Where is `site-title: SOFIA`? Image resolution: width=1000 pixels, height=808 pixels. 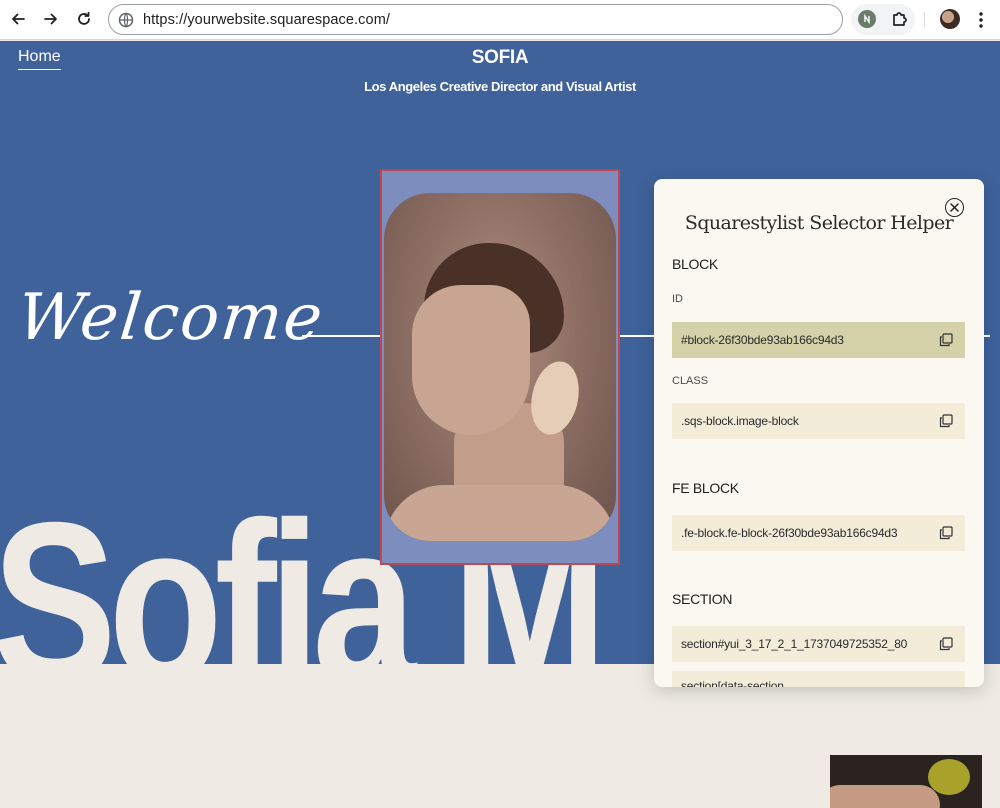
site-title: SOFIA is located at coordinates (500, 58).